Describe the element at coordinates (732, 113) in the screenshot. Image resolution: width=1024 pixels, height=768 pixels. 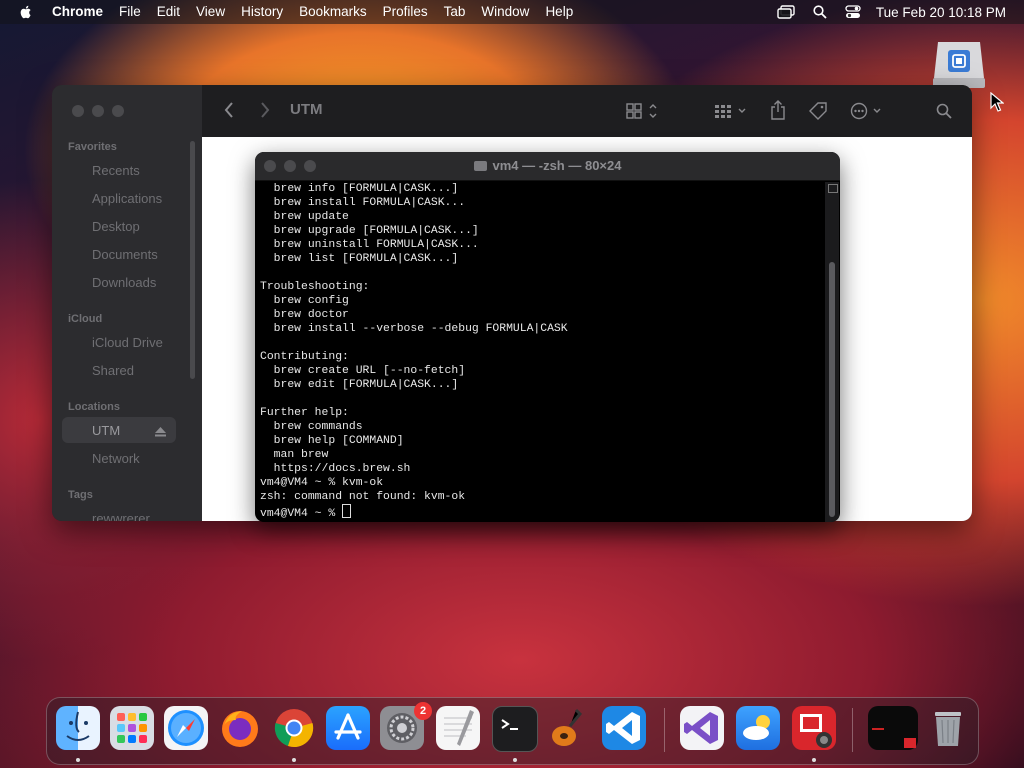
I see `group-by-icon` at that location.